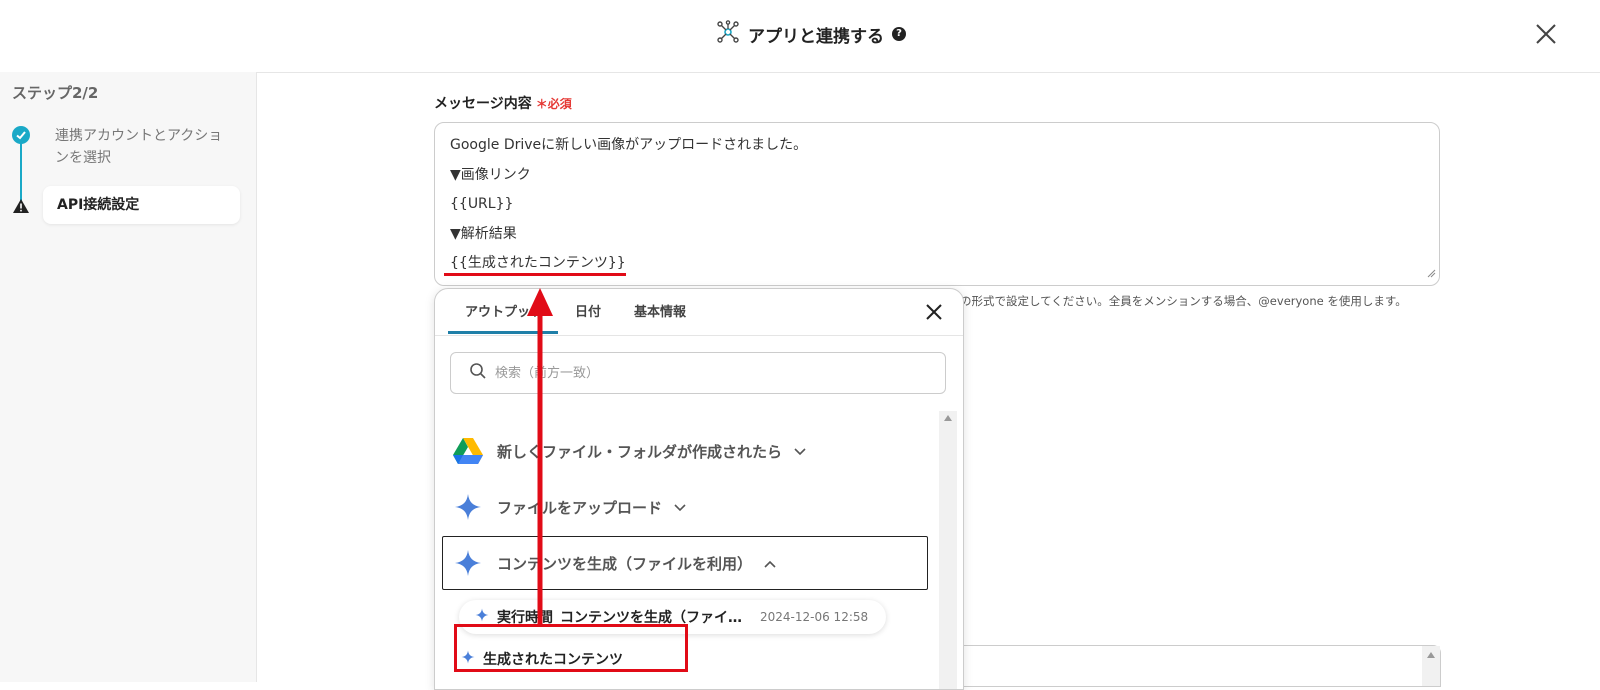  What do you see at coordinates (55, 93) in the screenshot?
I see `step-counter: ステップ2/2` at bounding box center [55, 93].